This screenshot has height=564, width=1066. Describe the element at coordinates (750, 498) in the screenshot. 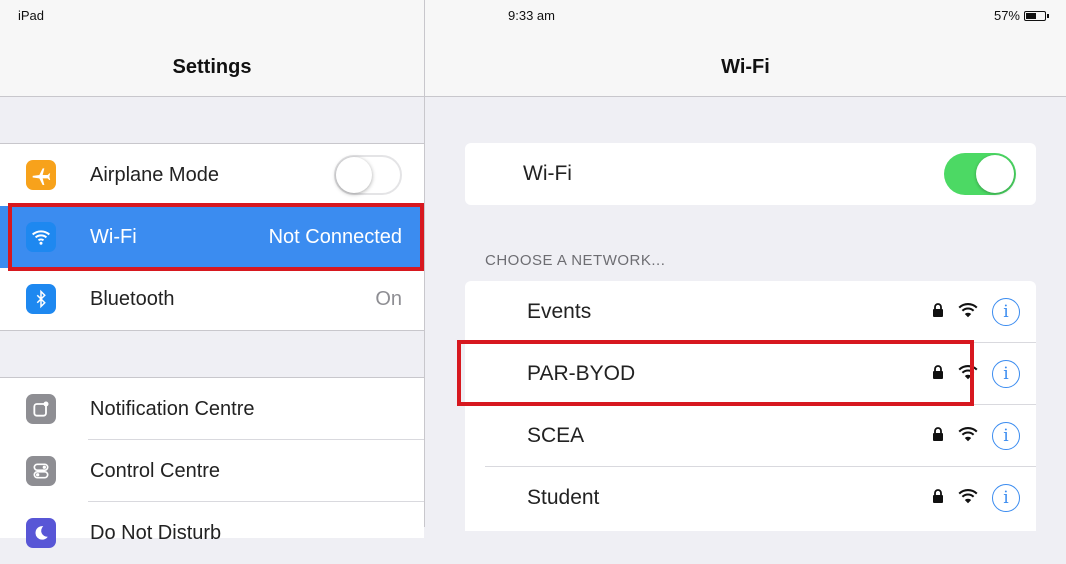

I see `network-row-student: Student i` at that location.